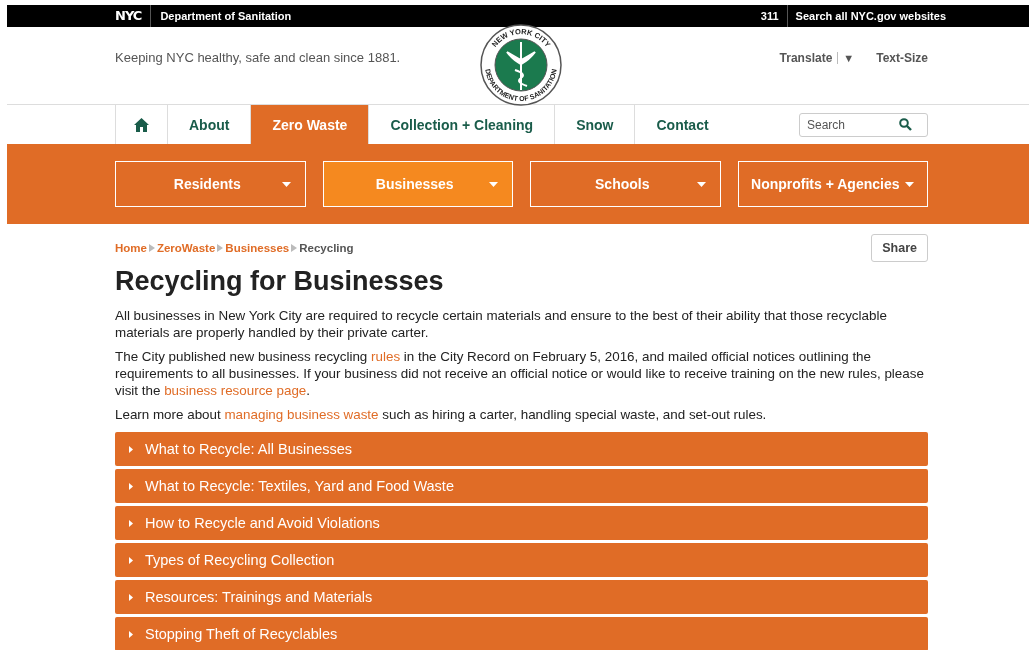 The height and width of the screenshot is (650, 1029). What do you see at coordinates (258, 57) in the screenshot?
I see `tagline: Keeping NYC healthy, safe and clean since 1881.` at bounding box center [258, 57].